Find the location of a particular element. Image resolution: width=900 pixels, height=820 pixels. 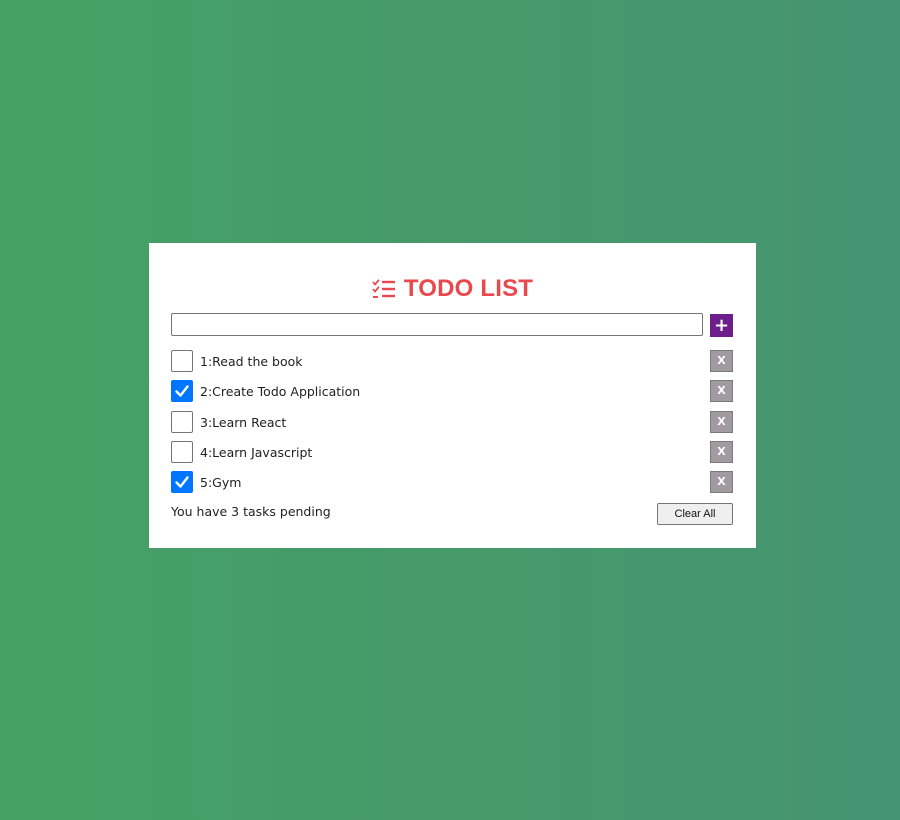

task-item: 1:Read the book X is located at coordinates (452, 365).